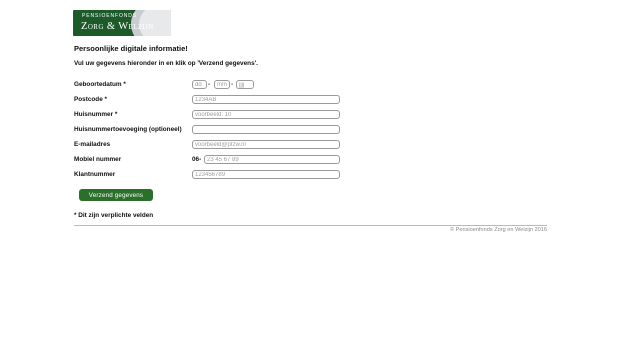 The image size is (620, 343). I want to click on house-number-label: Huisnummer *, so click(96, 114).